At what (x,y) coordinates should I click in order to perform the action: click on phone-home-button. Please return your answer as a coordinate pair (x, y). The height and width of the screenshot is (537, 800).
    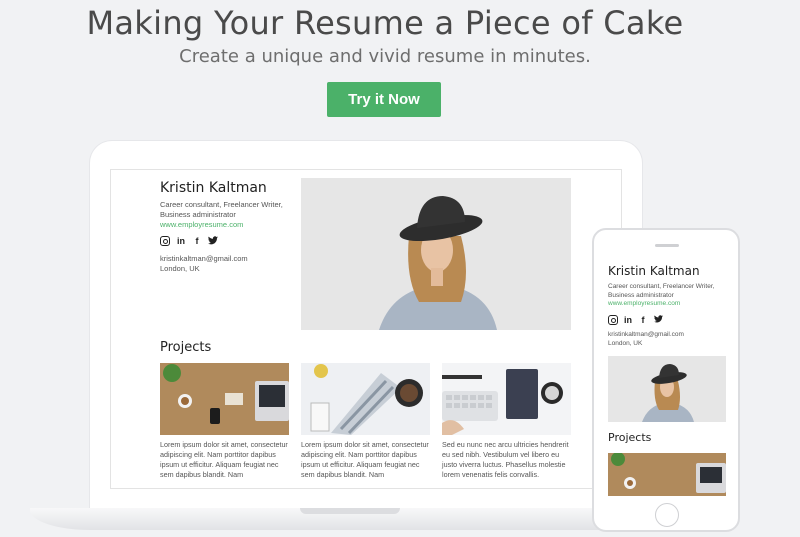
    Looking at the image, I should click on (667, 515).